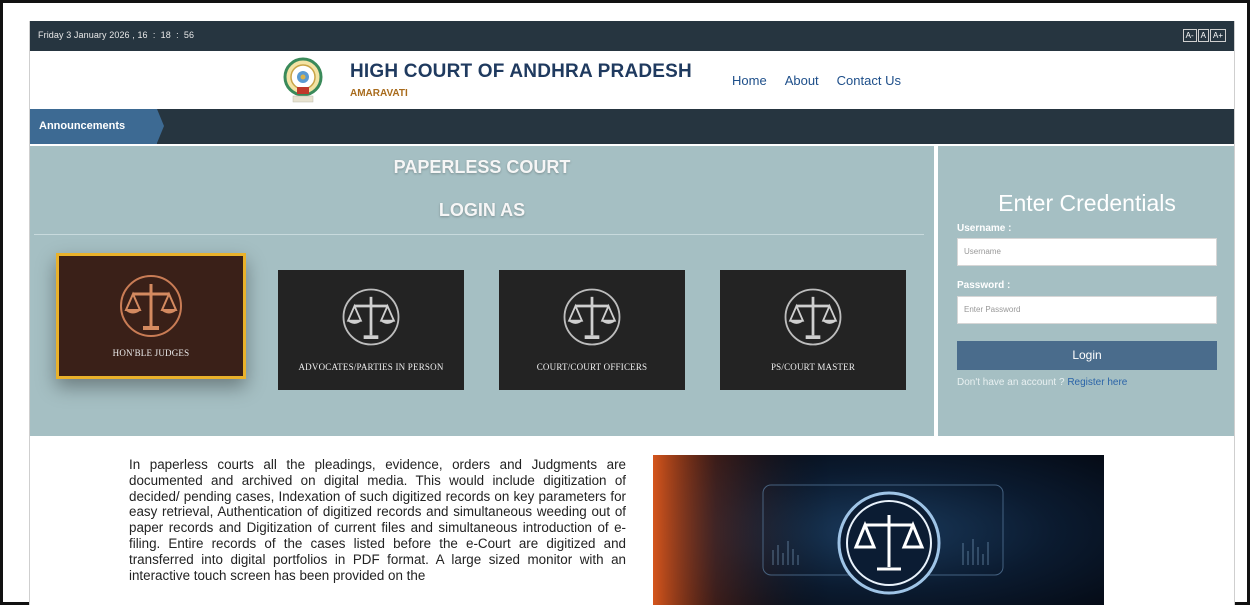 Image resolution: width=1250 pixels, height=605 pixels. I want to click on role-label-court-master: PS/COURT MASTER, so click(813, 367).